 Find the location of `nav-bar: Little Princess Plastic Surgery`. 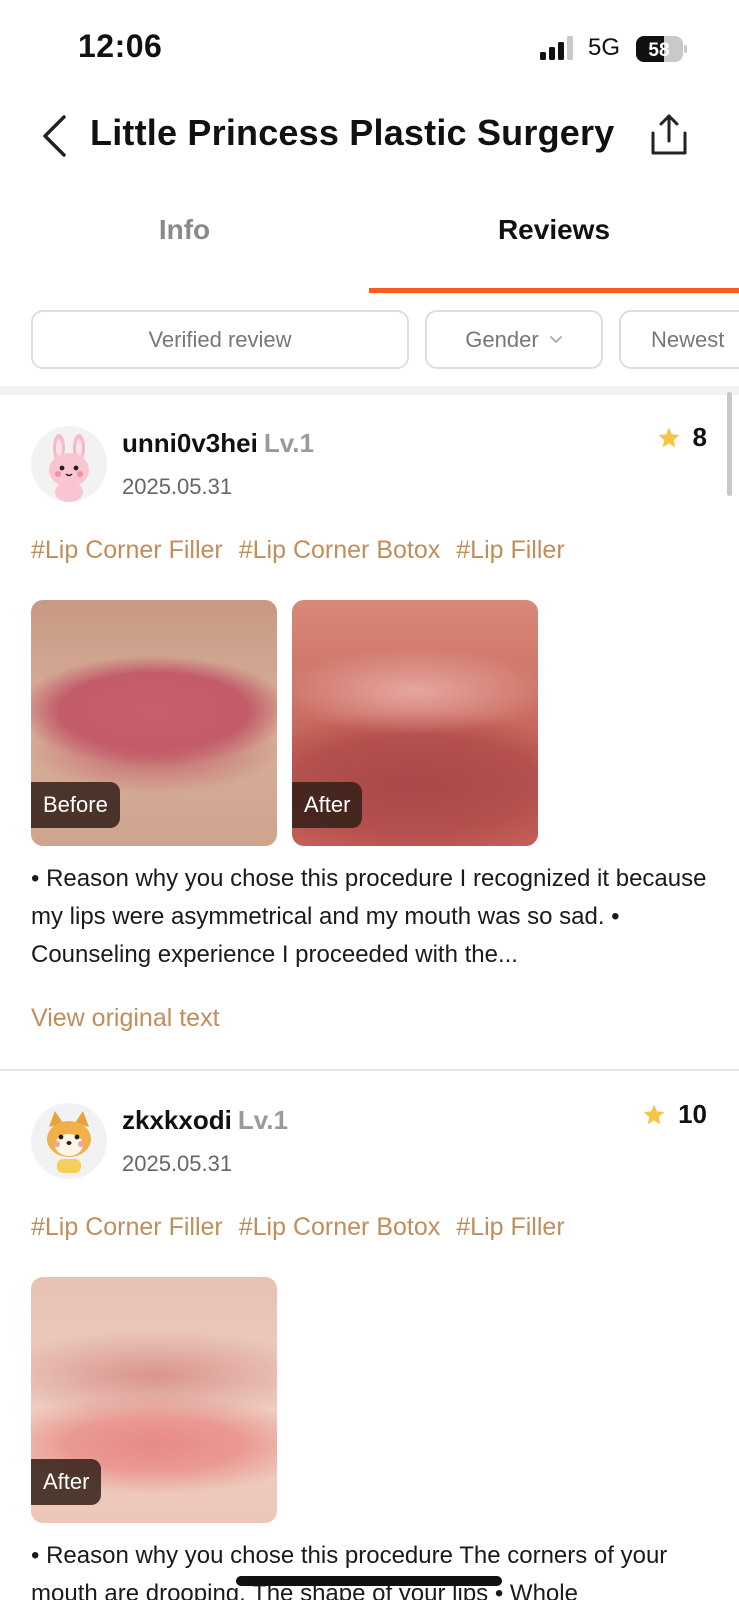

nav-bar: Little Princess Plastic Surgery is located at coordinates (369, 138).